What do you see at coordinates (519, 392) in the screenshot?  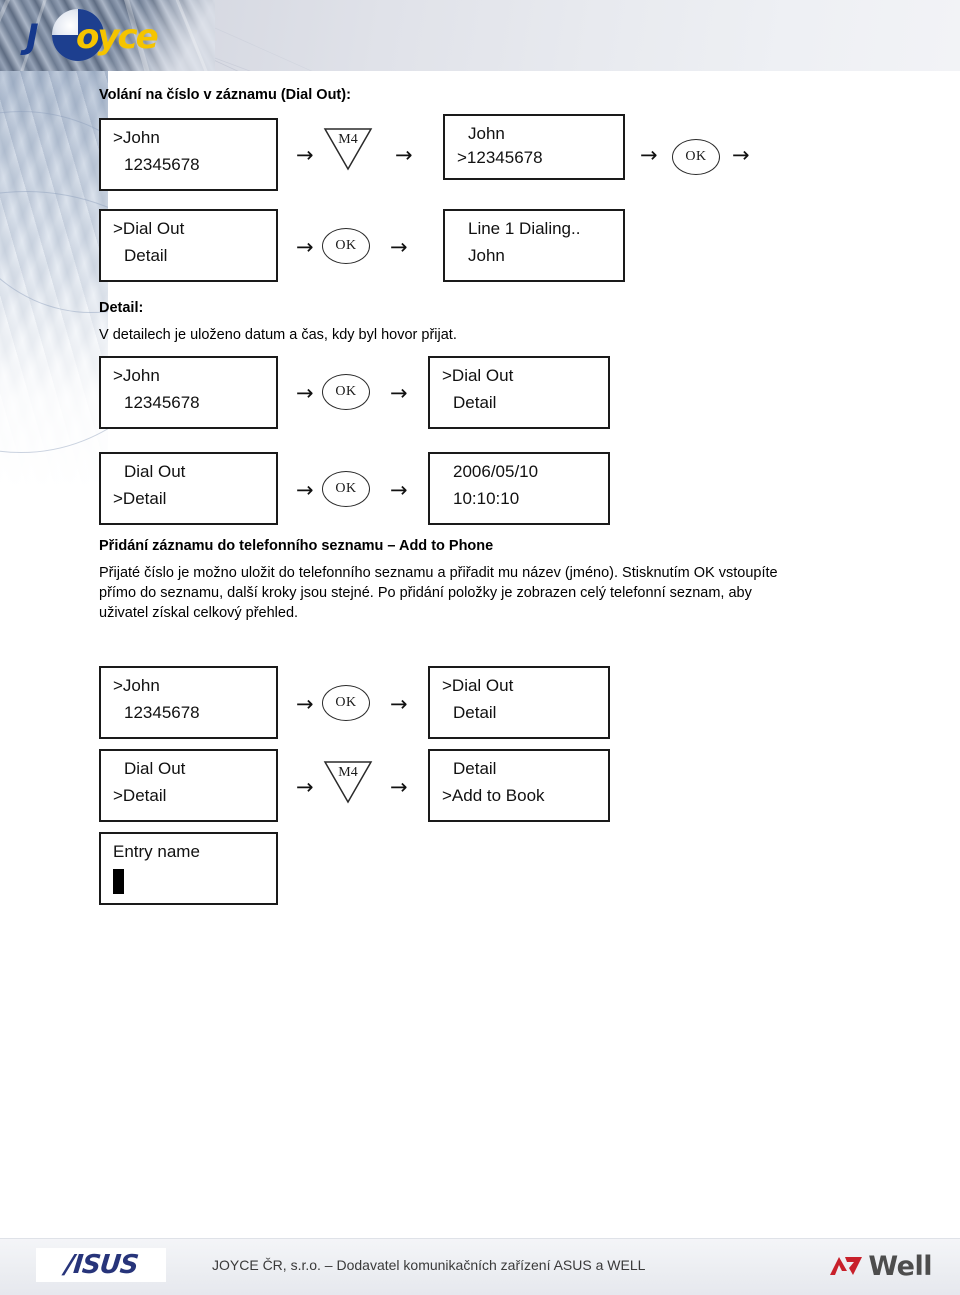 I see `lcd-screen-flow2-box2: >Dial Out Detail` at bounding box center [519, 392].